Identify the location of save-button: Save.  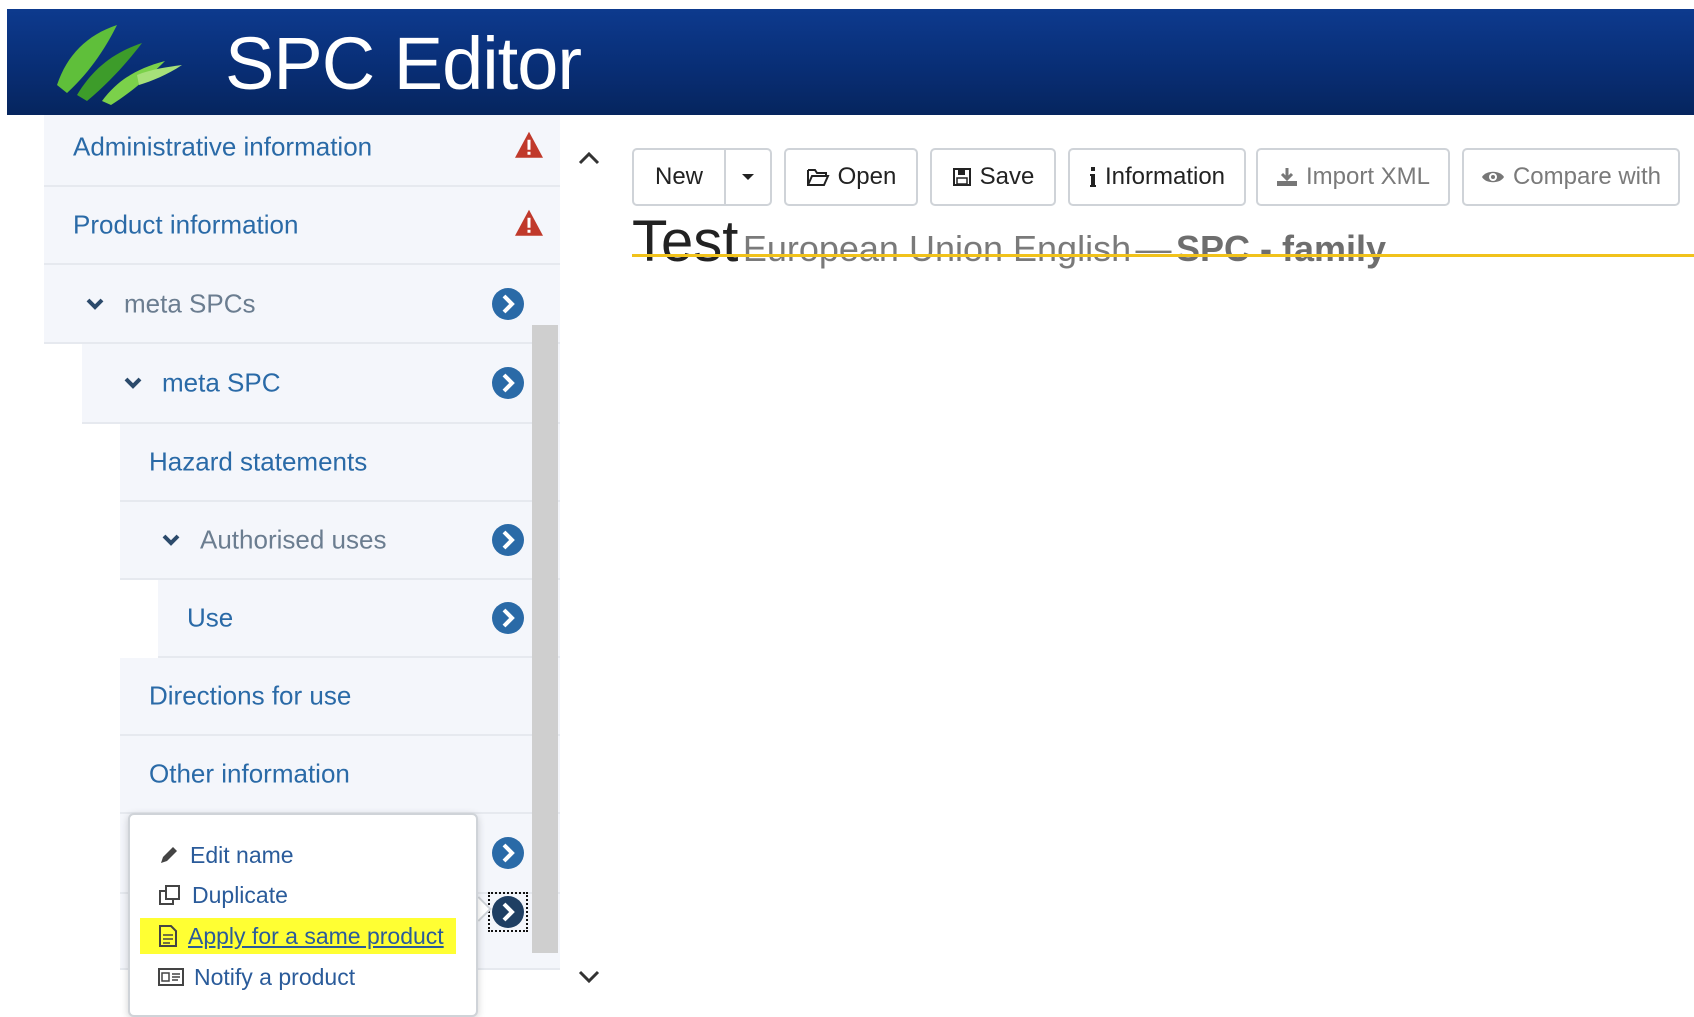
(993, 177).